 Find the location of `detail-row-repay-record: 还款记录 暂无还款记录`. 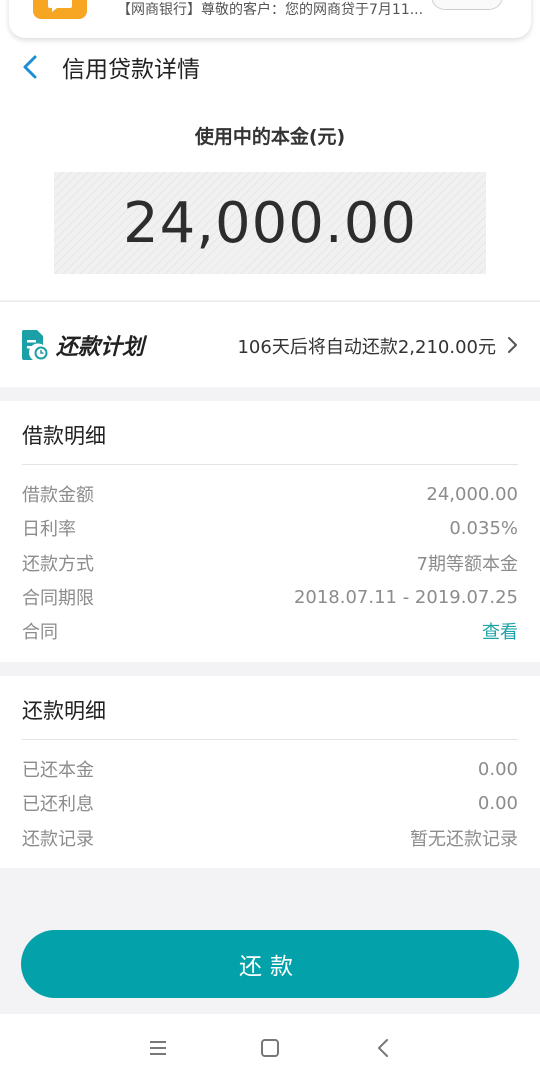

detail-row-repay-record: 还款记录 暂无还款记录 is located at coordinates (270, 838).